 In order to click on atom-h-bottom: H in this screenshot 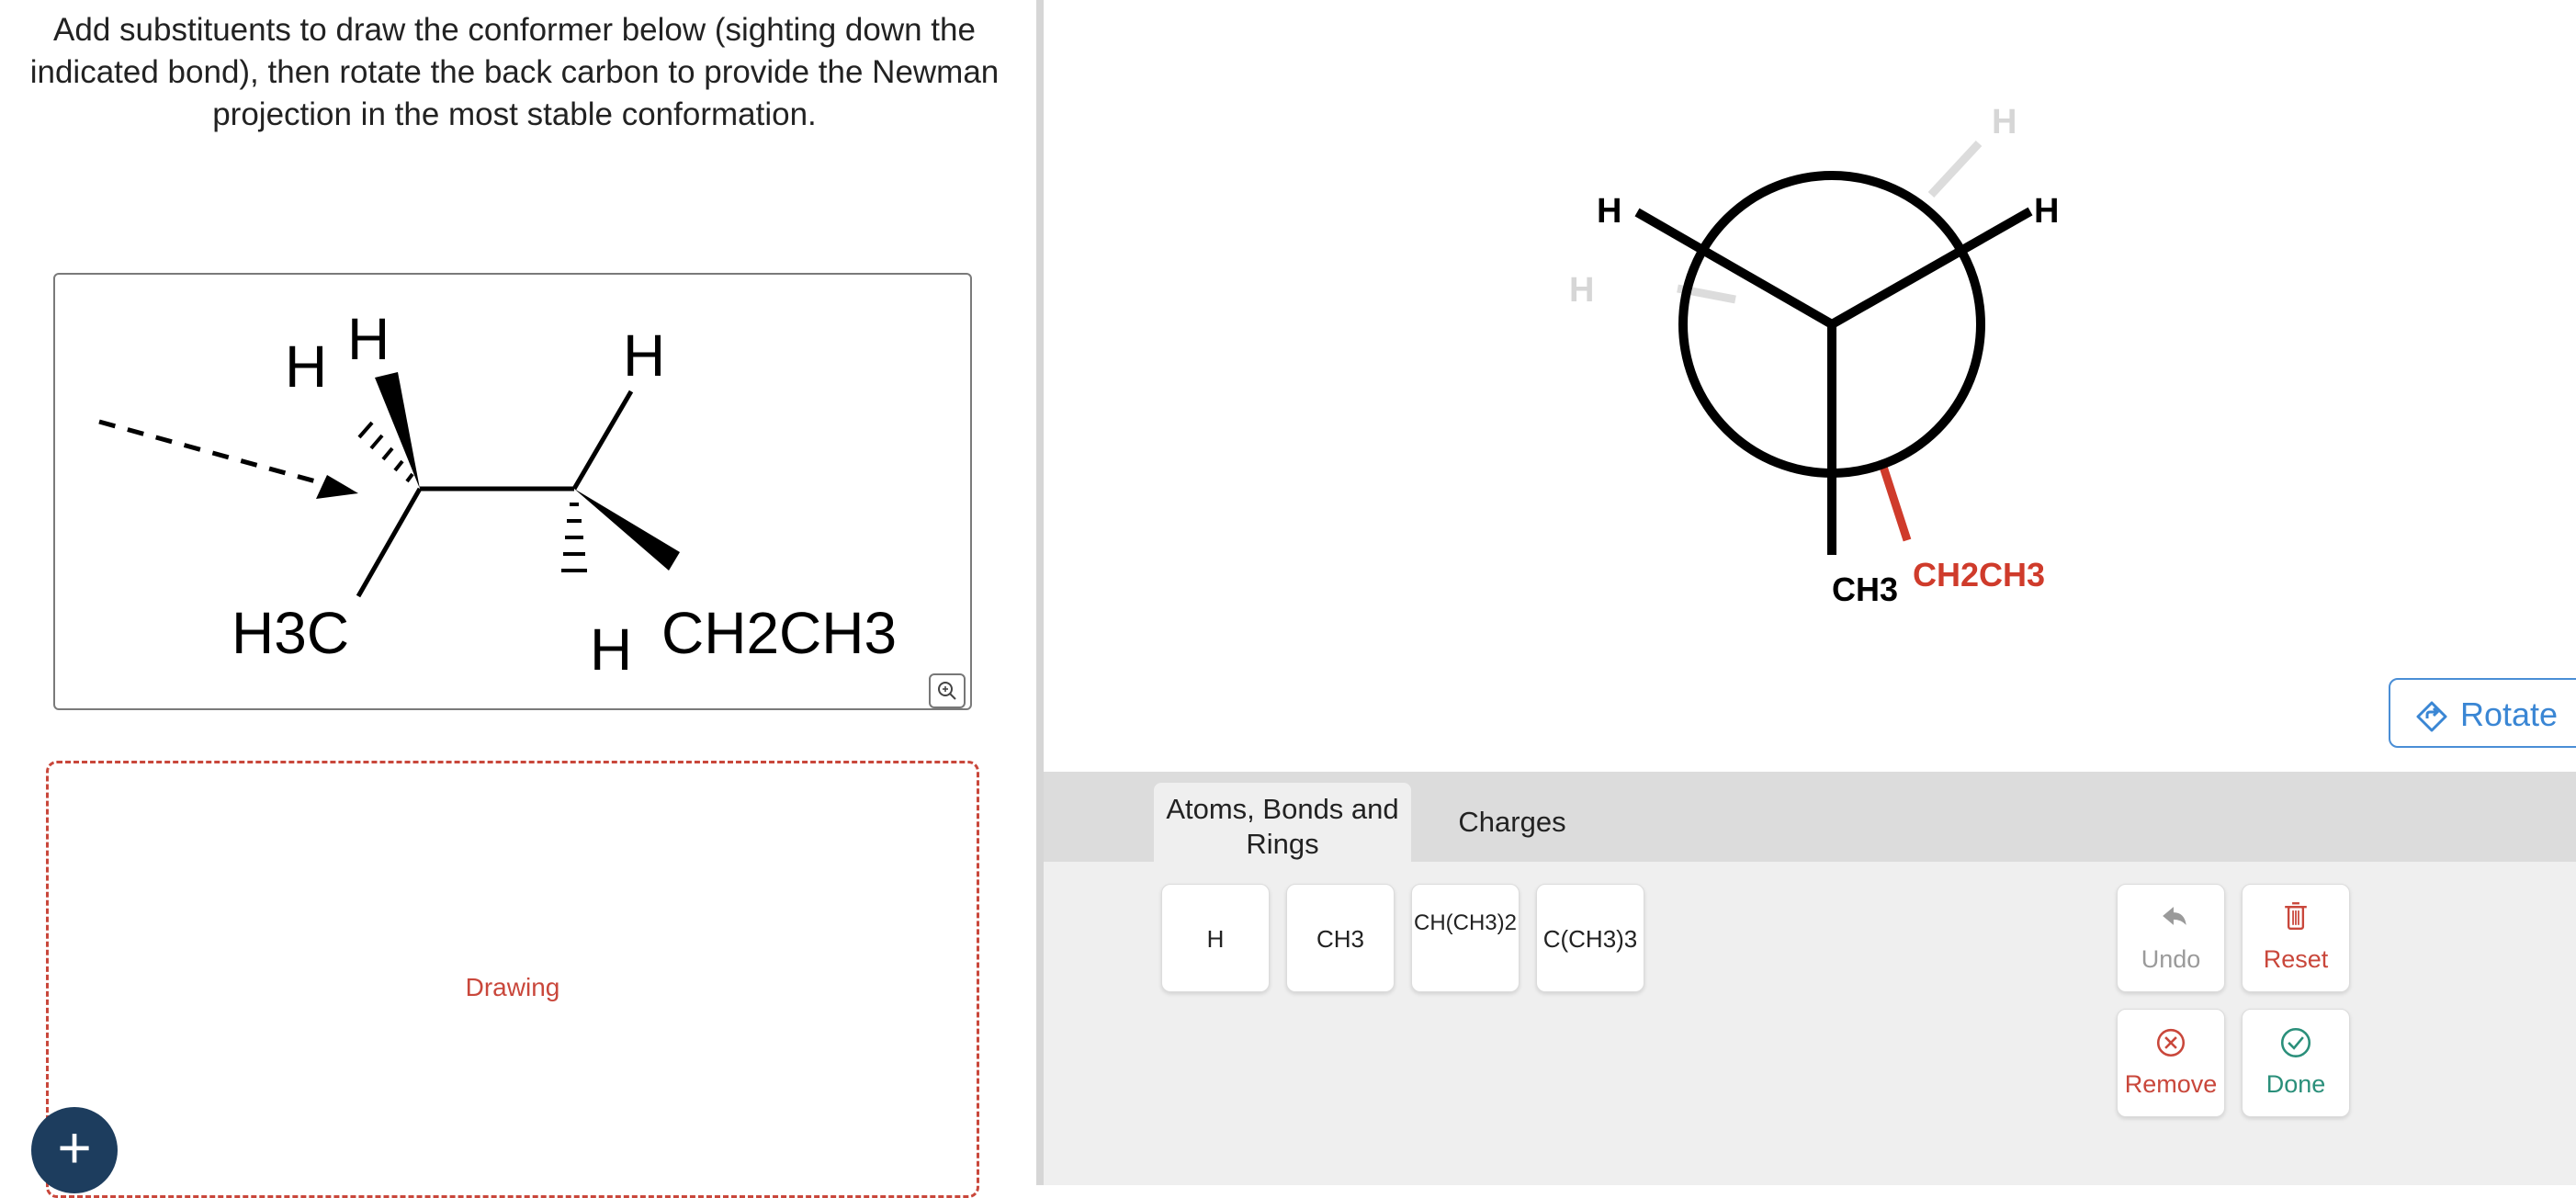, I will do `click(611, 649)`.